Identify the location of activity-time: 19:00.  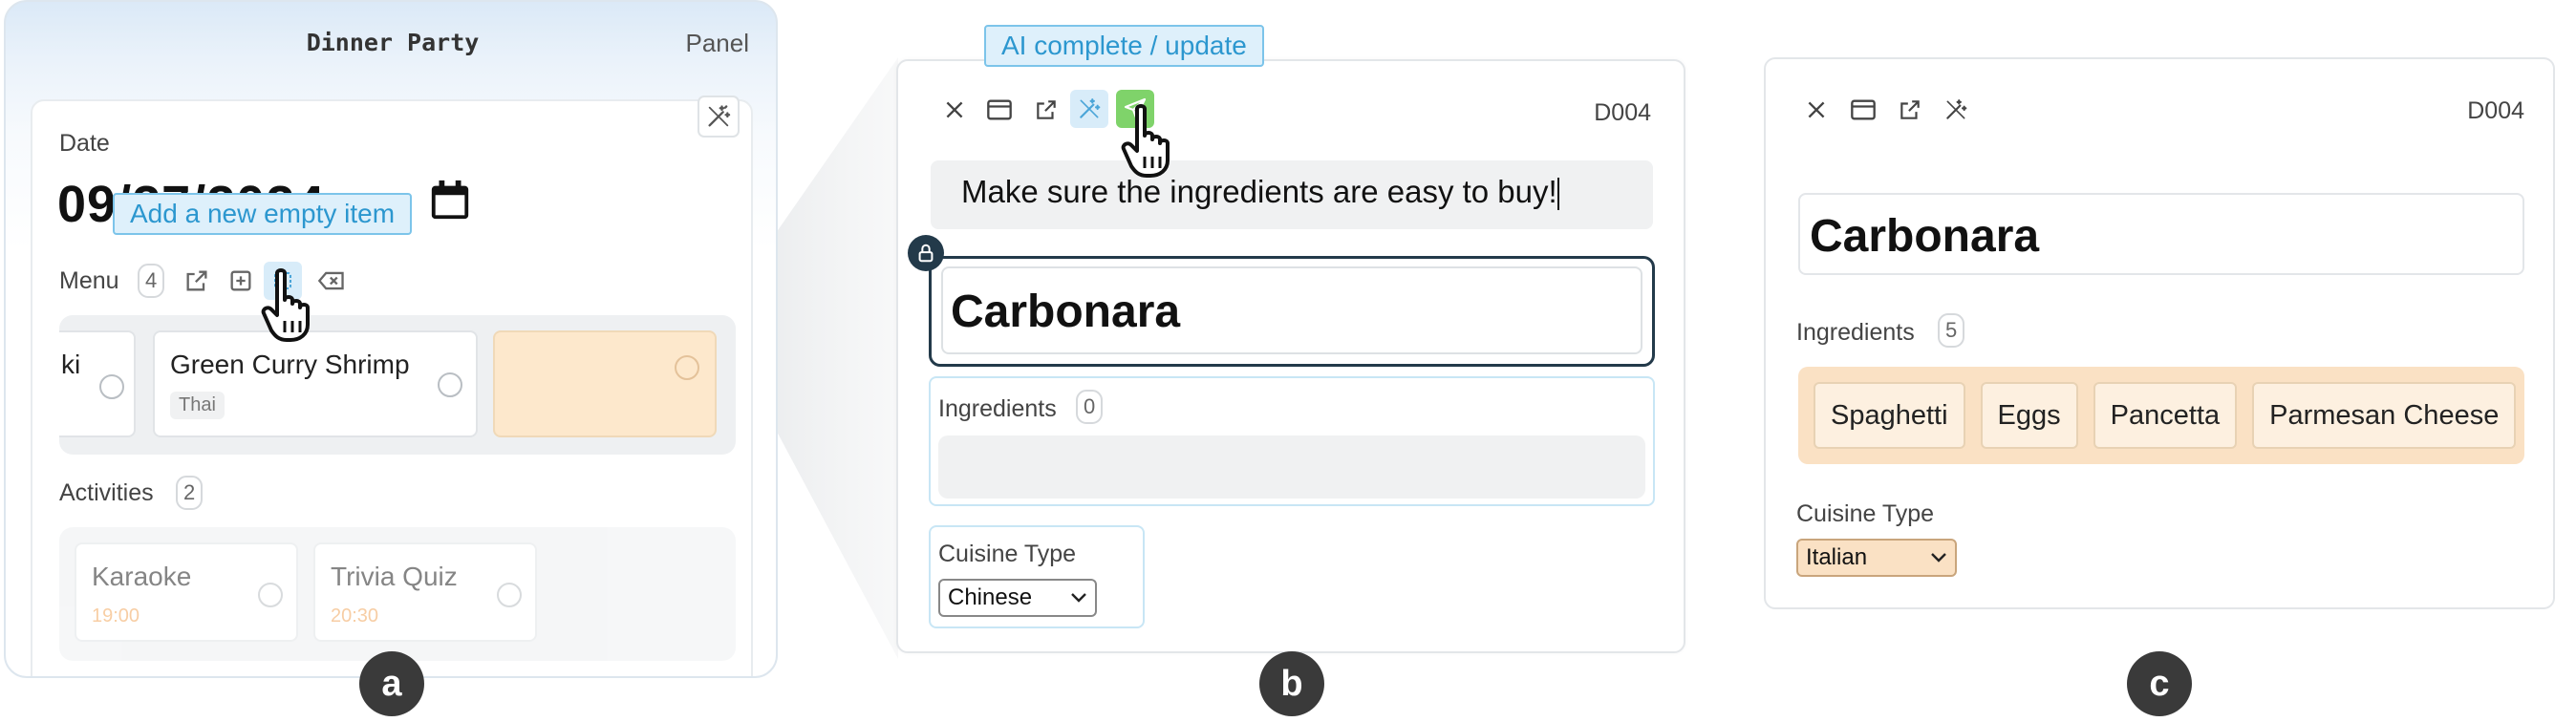
(116, 615).